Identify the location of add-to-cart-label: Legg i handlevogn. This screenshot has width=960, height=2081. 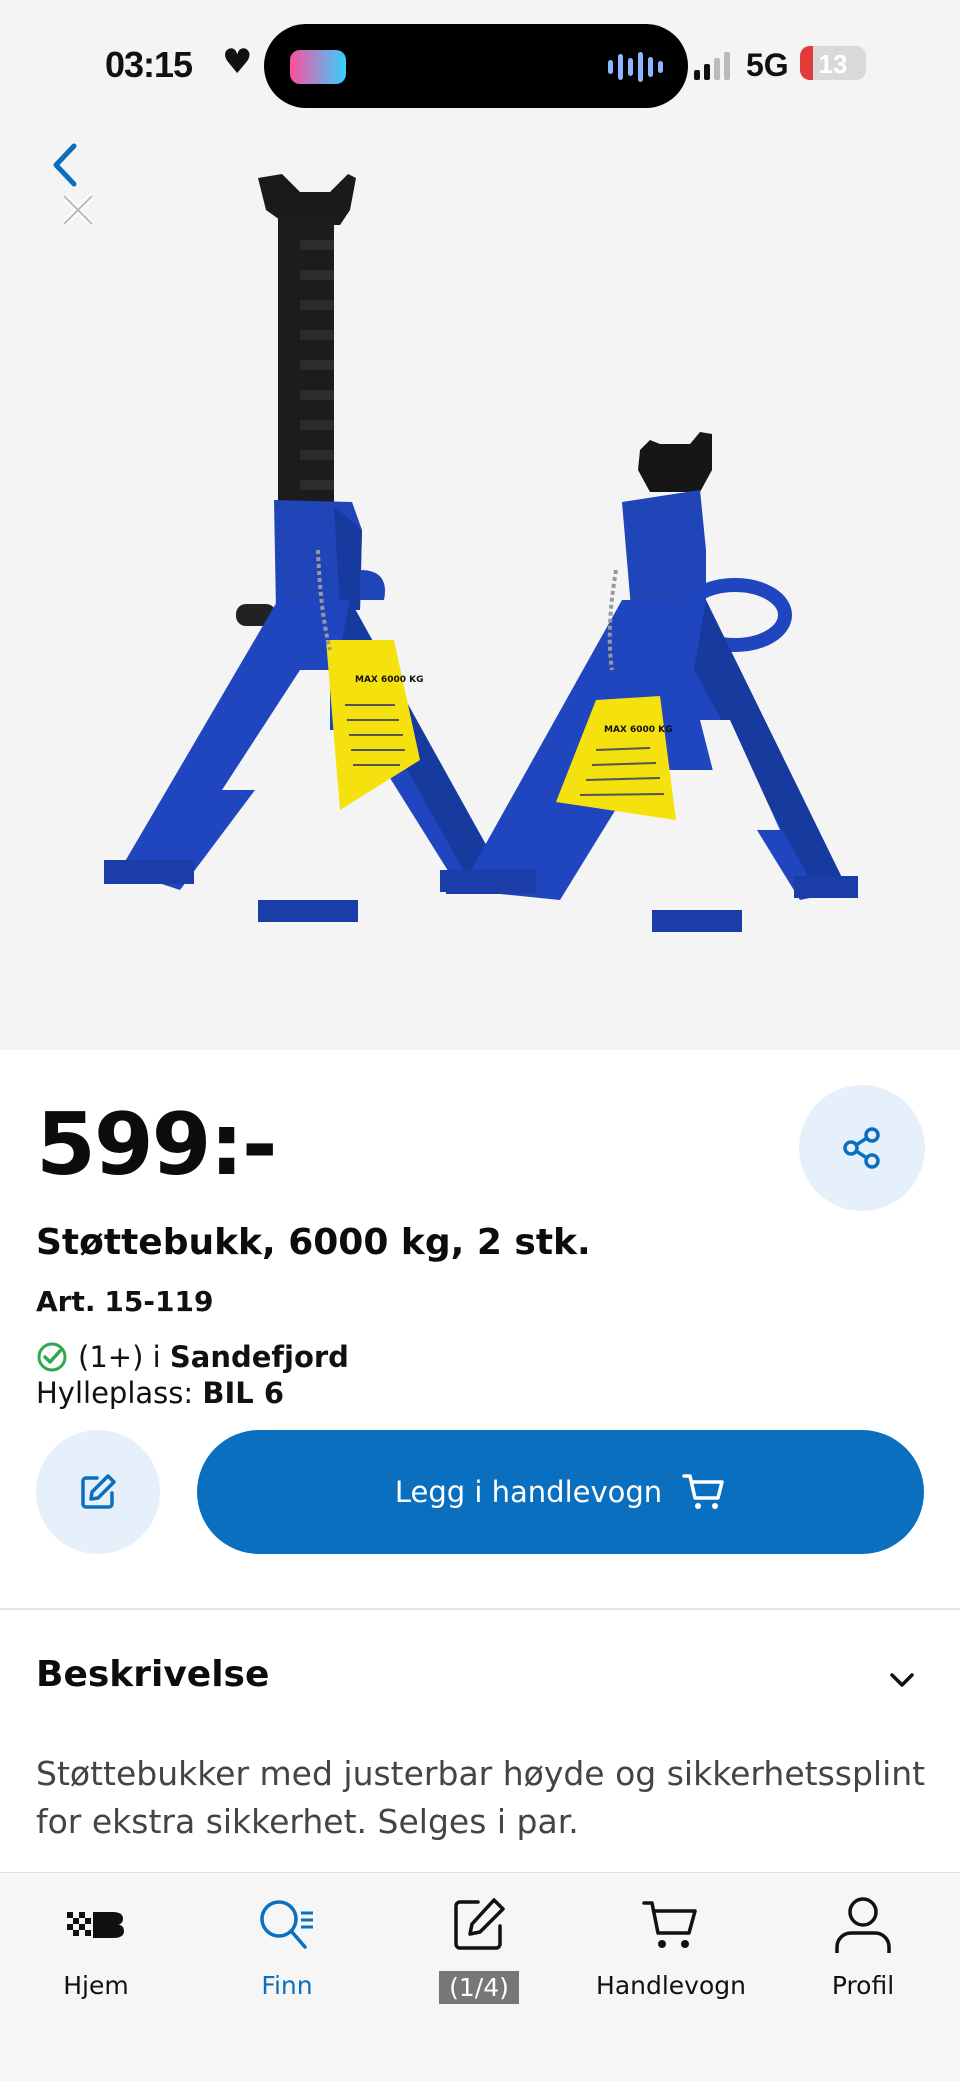
(528, 1492).